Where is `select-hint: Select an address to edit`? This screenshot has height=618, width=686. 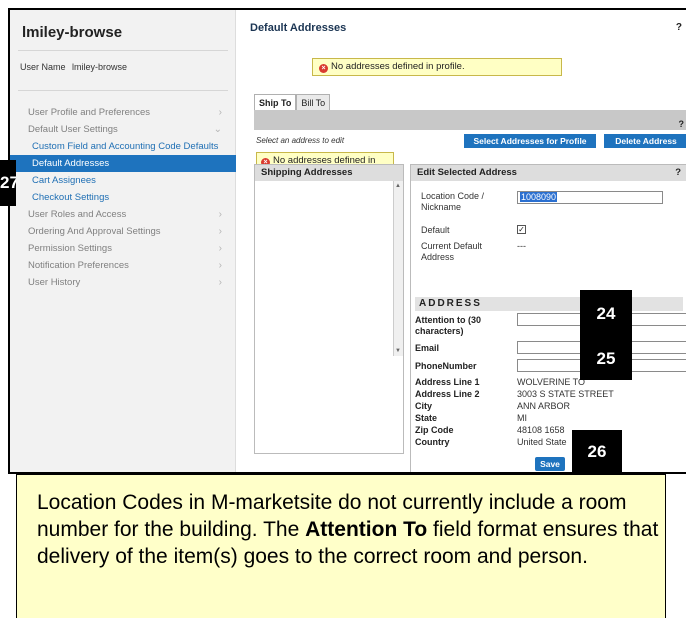
select-hint: Select an address to edit is located at coordinates (300, 140).